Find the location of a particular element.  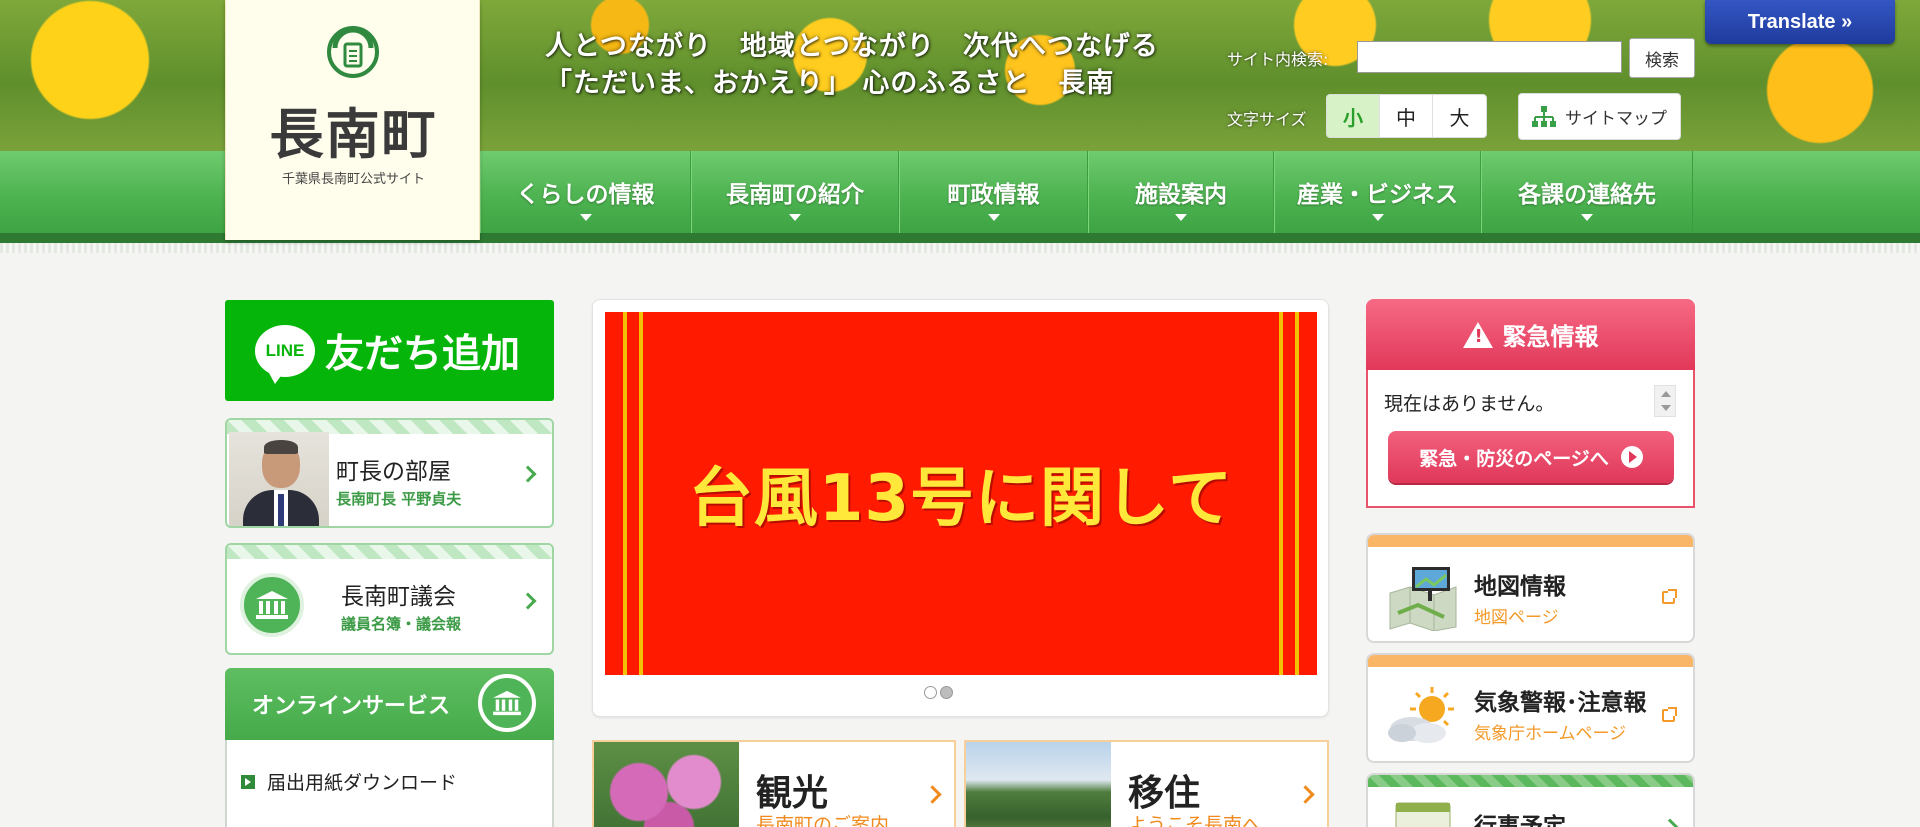

nav-item-business: 産業・ビジネス is located at coordinates (1377, 192).